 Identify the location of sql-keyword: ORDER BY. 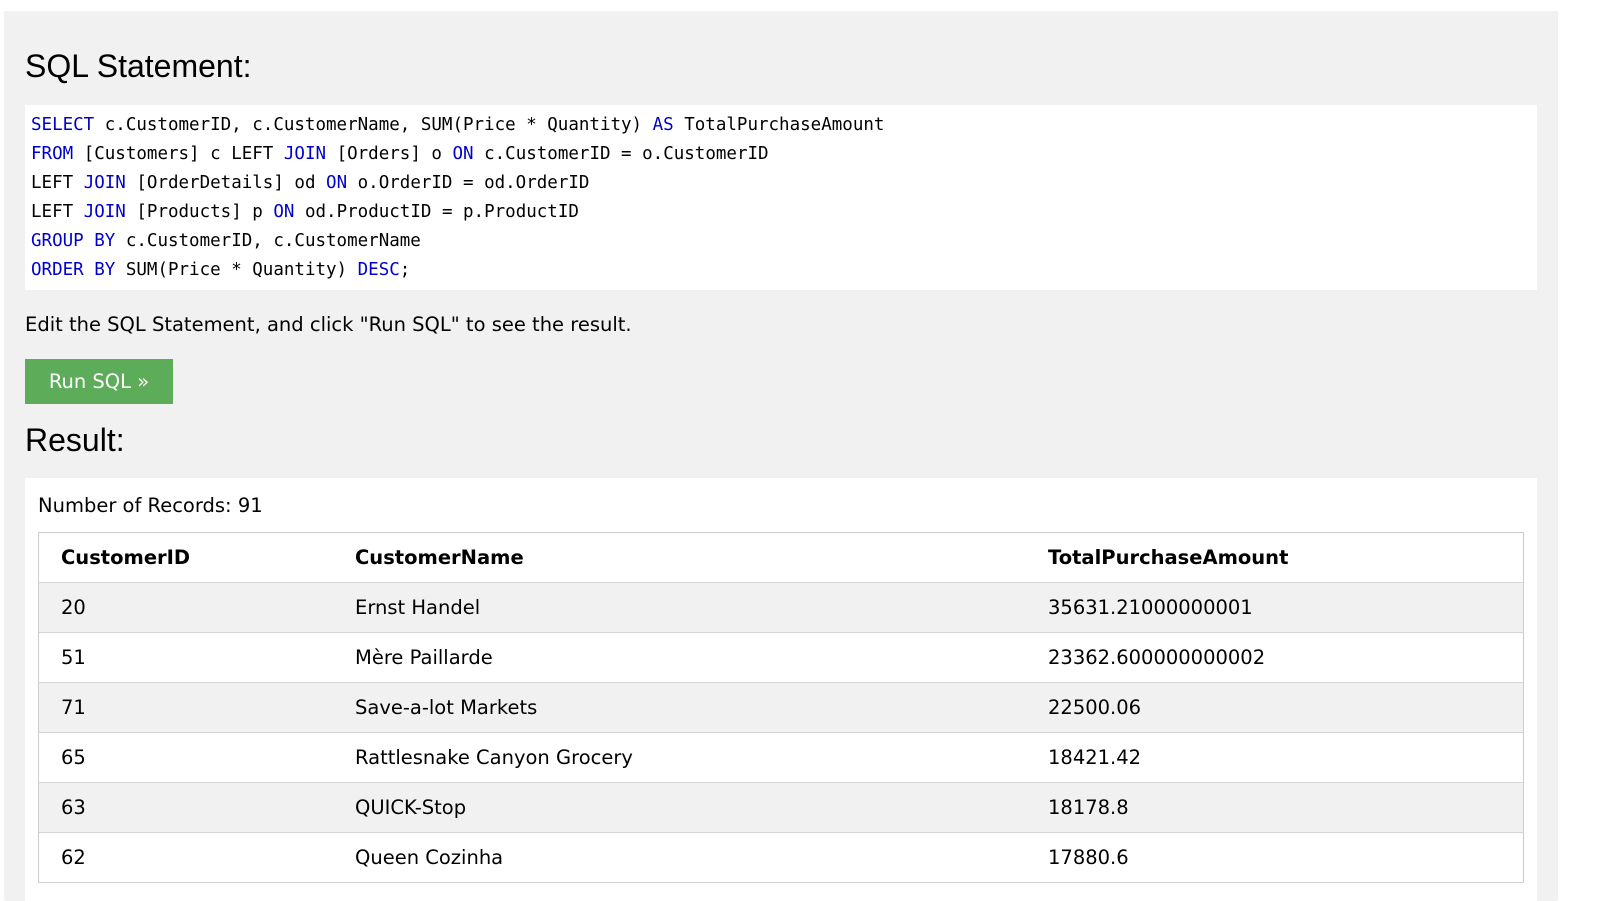
(73, 270).